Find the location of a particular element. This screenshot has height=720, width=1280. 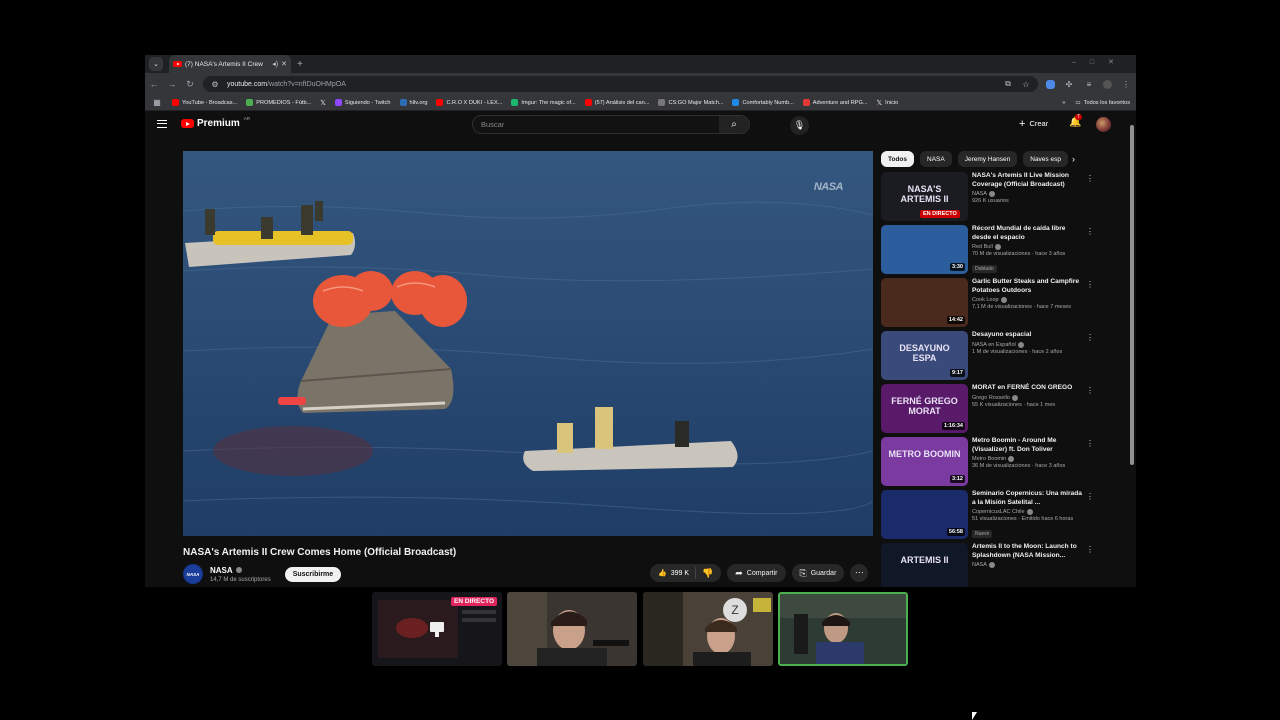

participant-cam: Z is located at coordinates (708, 629).